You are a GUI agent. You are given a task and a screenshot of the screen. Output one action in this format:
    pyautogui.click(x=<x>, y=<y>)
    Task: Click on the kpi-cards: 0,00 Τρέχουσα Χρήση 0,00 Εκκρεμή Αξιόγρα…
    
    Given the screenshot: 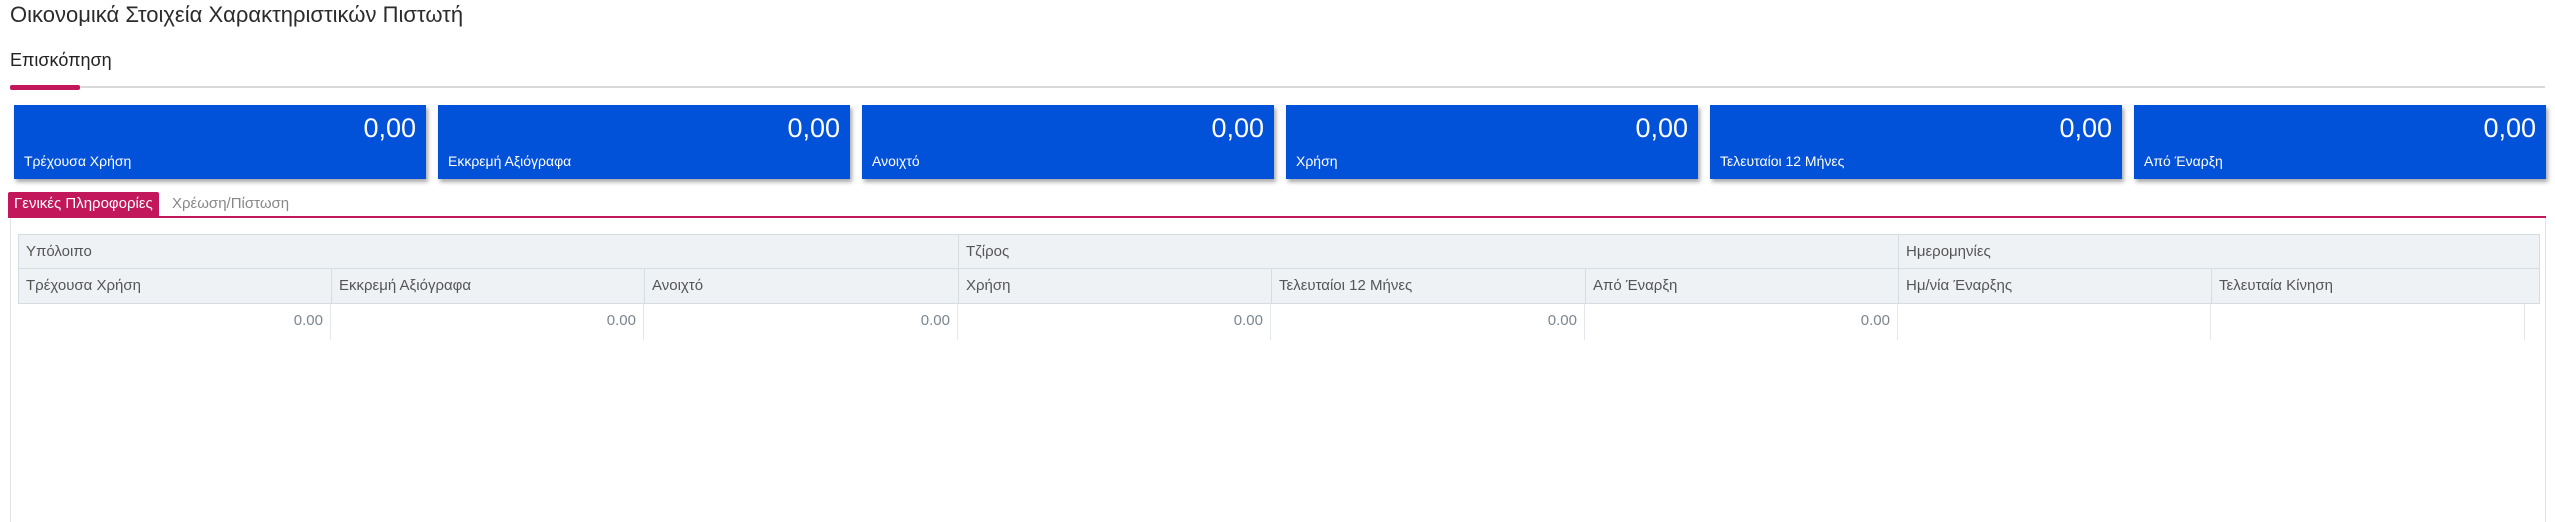 What is the action you would take?
    pyautogui.click(x=1280, y=142)
    